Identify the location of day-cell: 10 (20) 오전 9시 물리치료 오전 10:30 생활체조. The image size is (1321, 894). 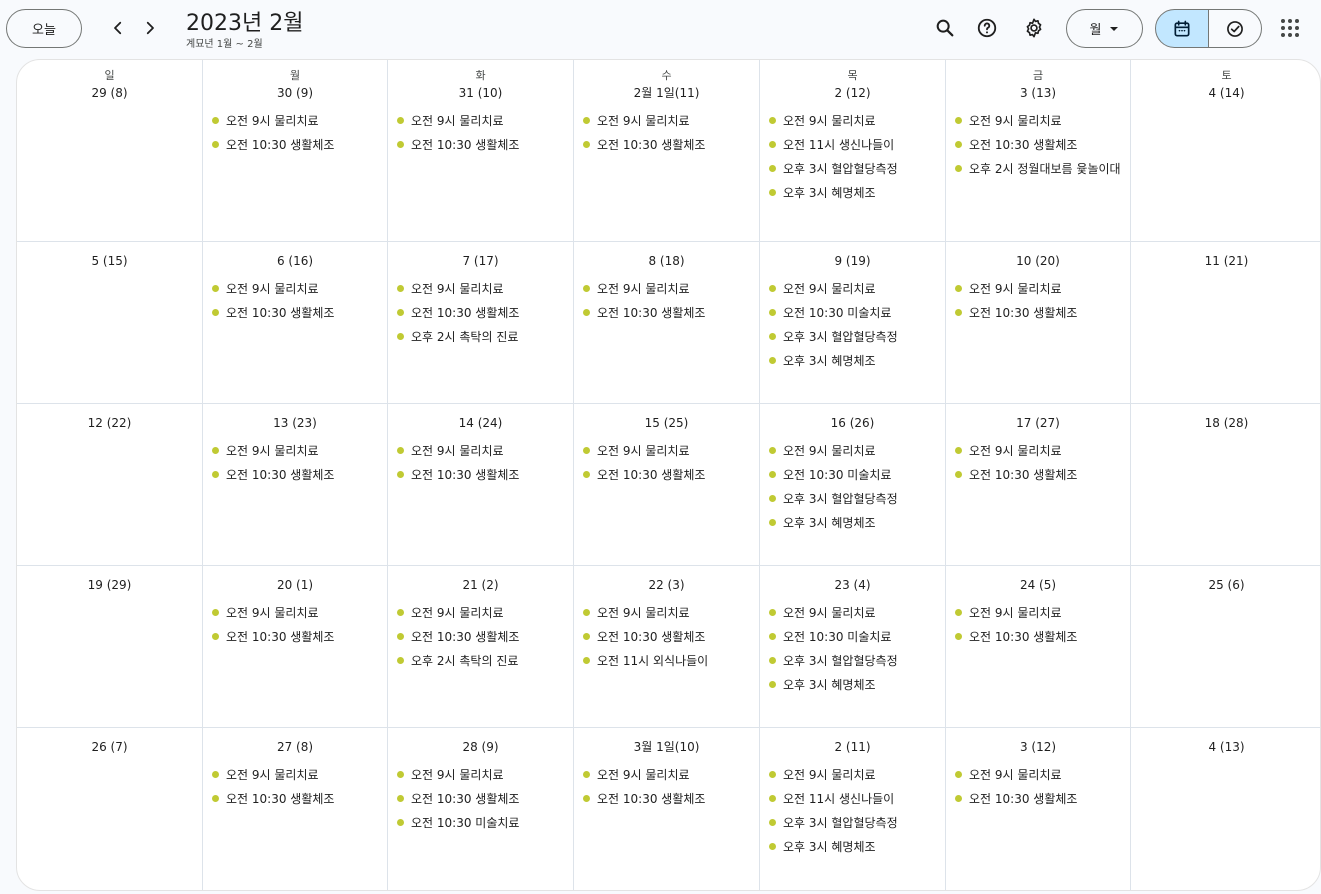
(1038, 323).